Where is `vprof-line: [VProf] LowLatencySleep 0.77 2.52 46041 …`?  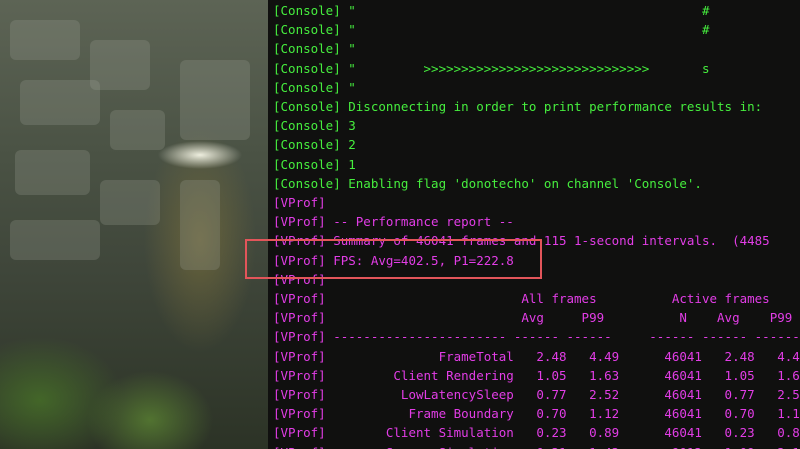 vprof-line: [VProf] LowLatencySleep 0.77 2.52 46041 … is located at coordinates (536, 394).